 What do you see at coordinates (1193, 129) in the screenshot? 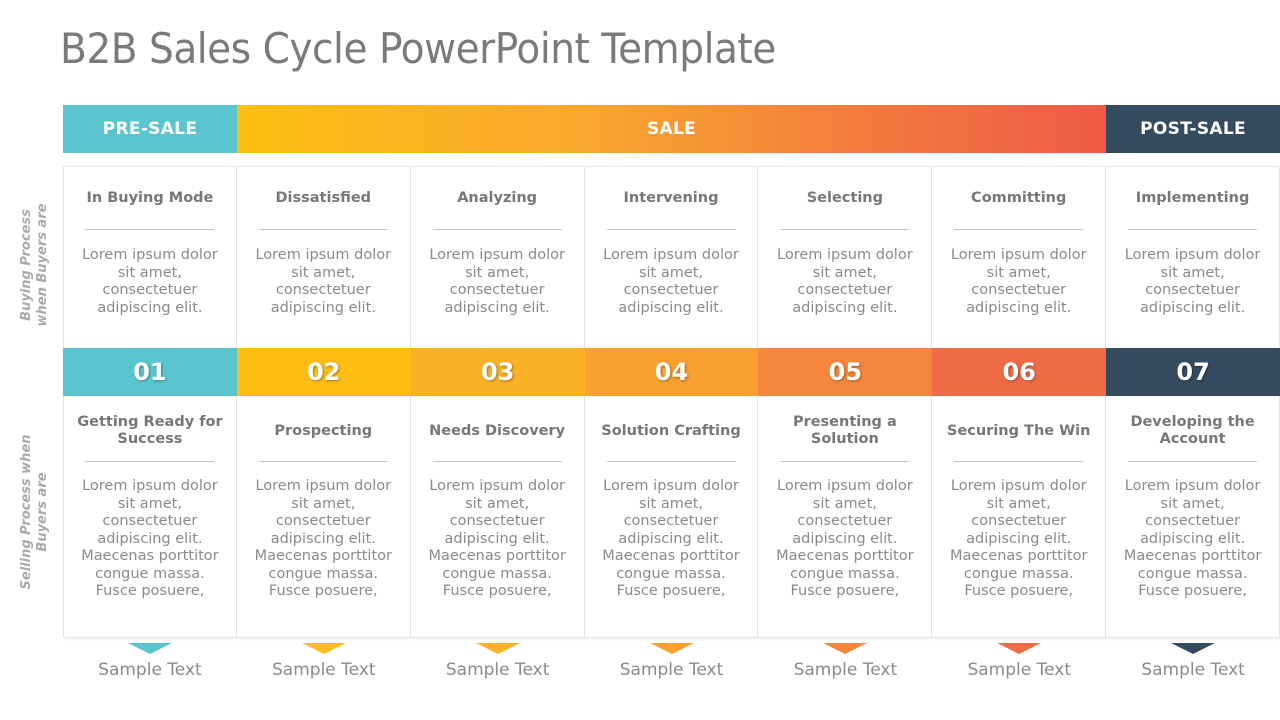
I see `phase-post-sale: POST-SALE` at bounding box center [1193, 129].